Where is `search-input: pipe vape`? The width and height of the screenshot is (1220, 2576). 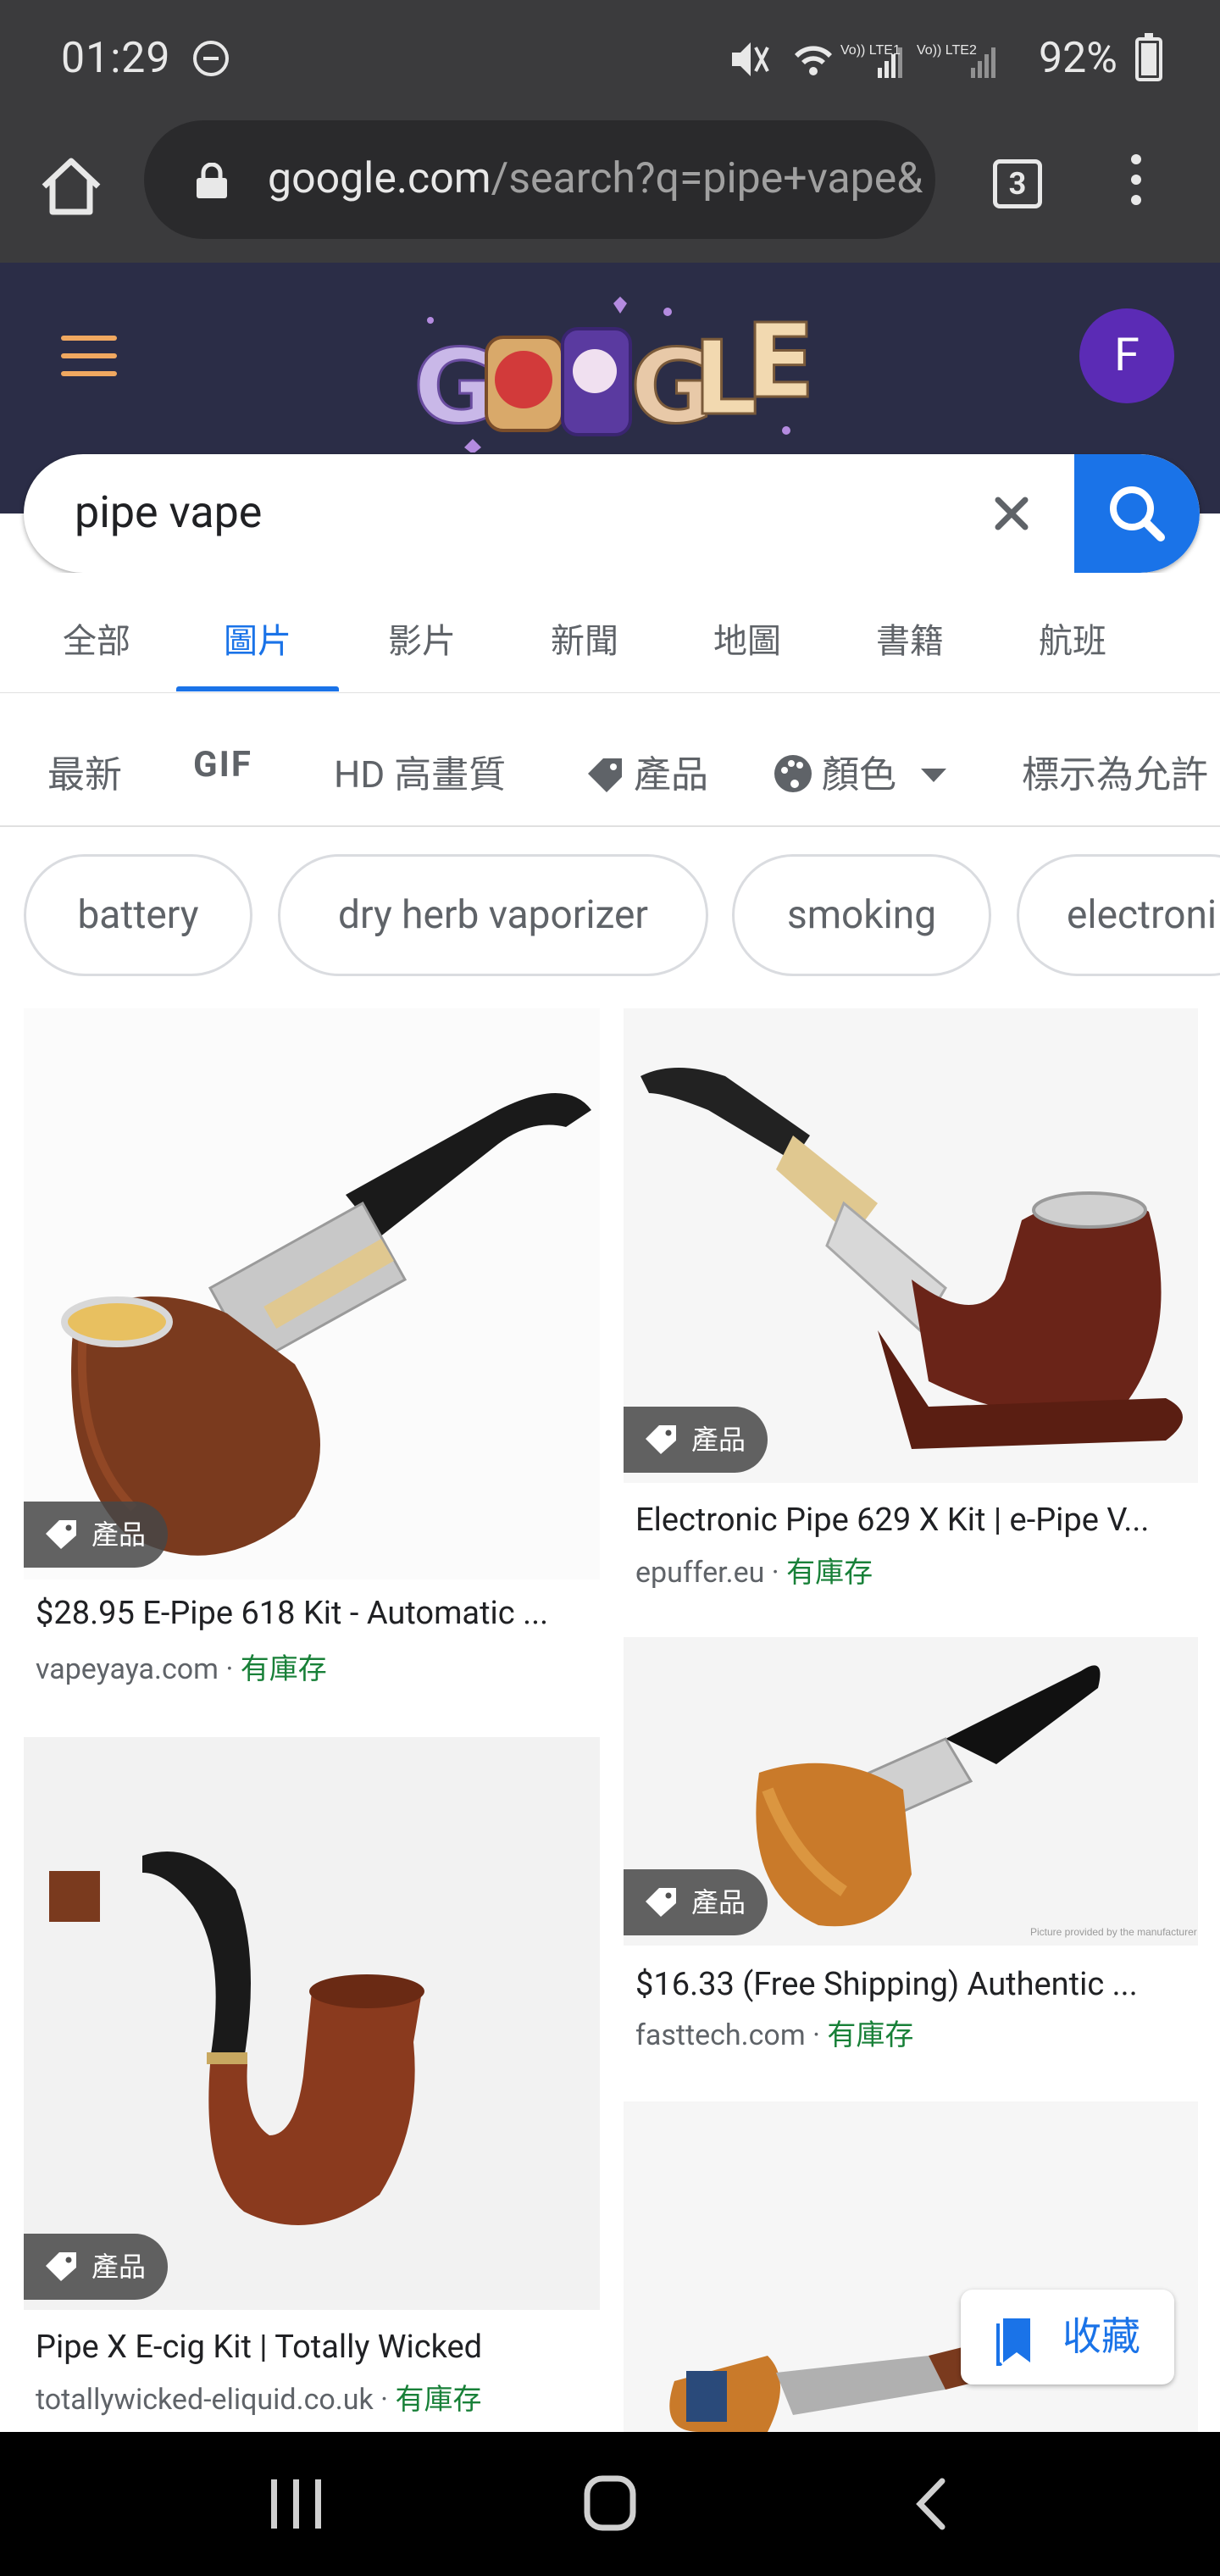 search-input: pipe vape is located at coordinates (168, 512).